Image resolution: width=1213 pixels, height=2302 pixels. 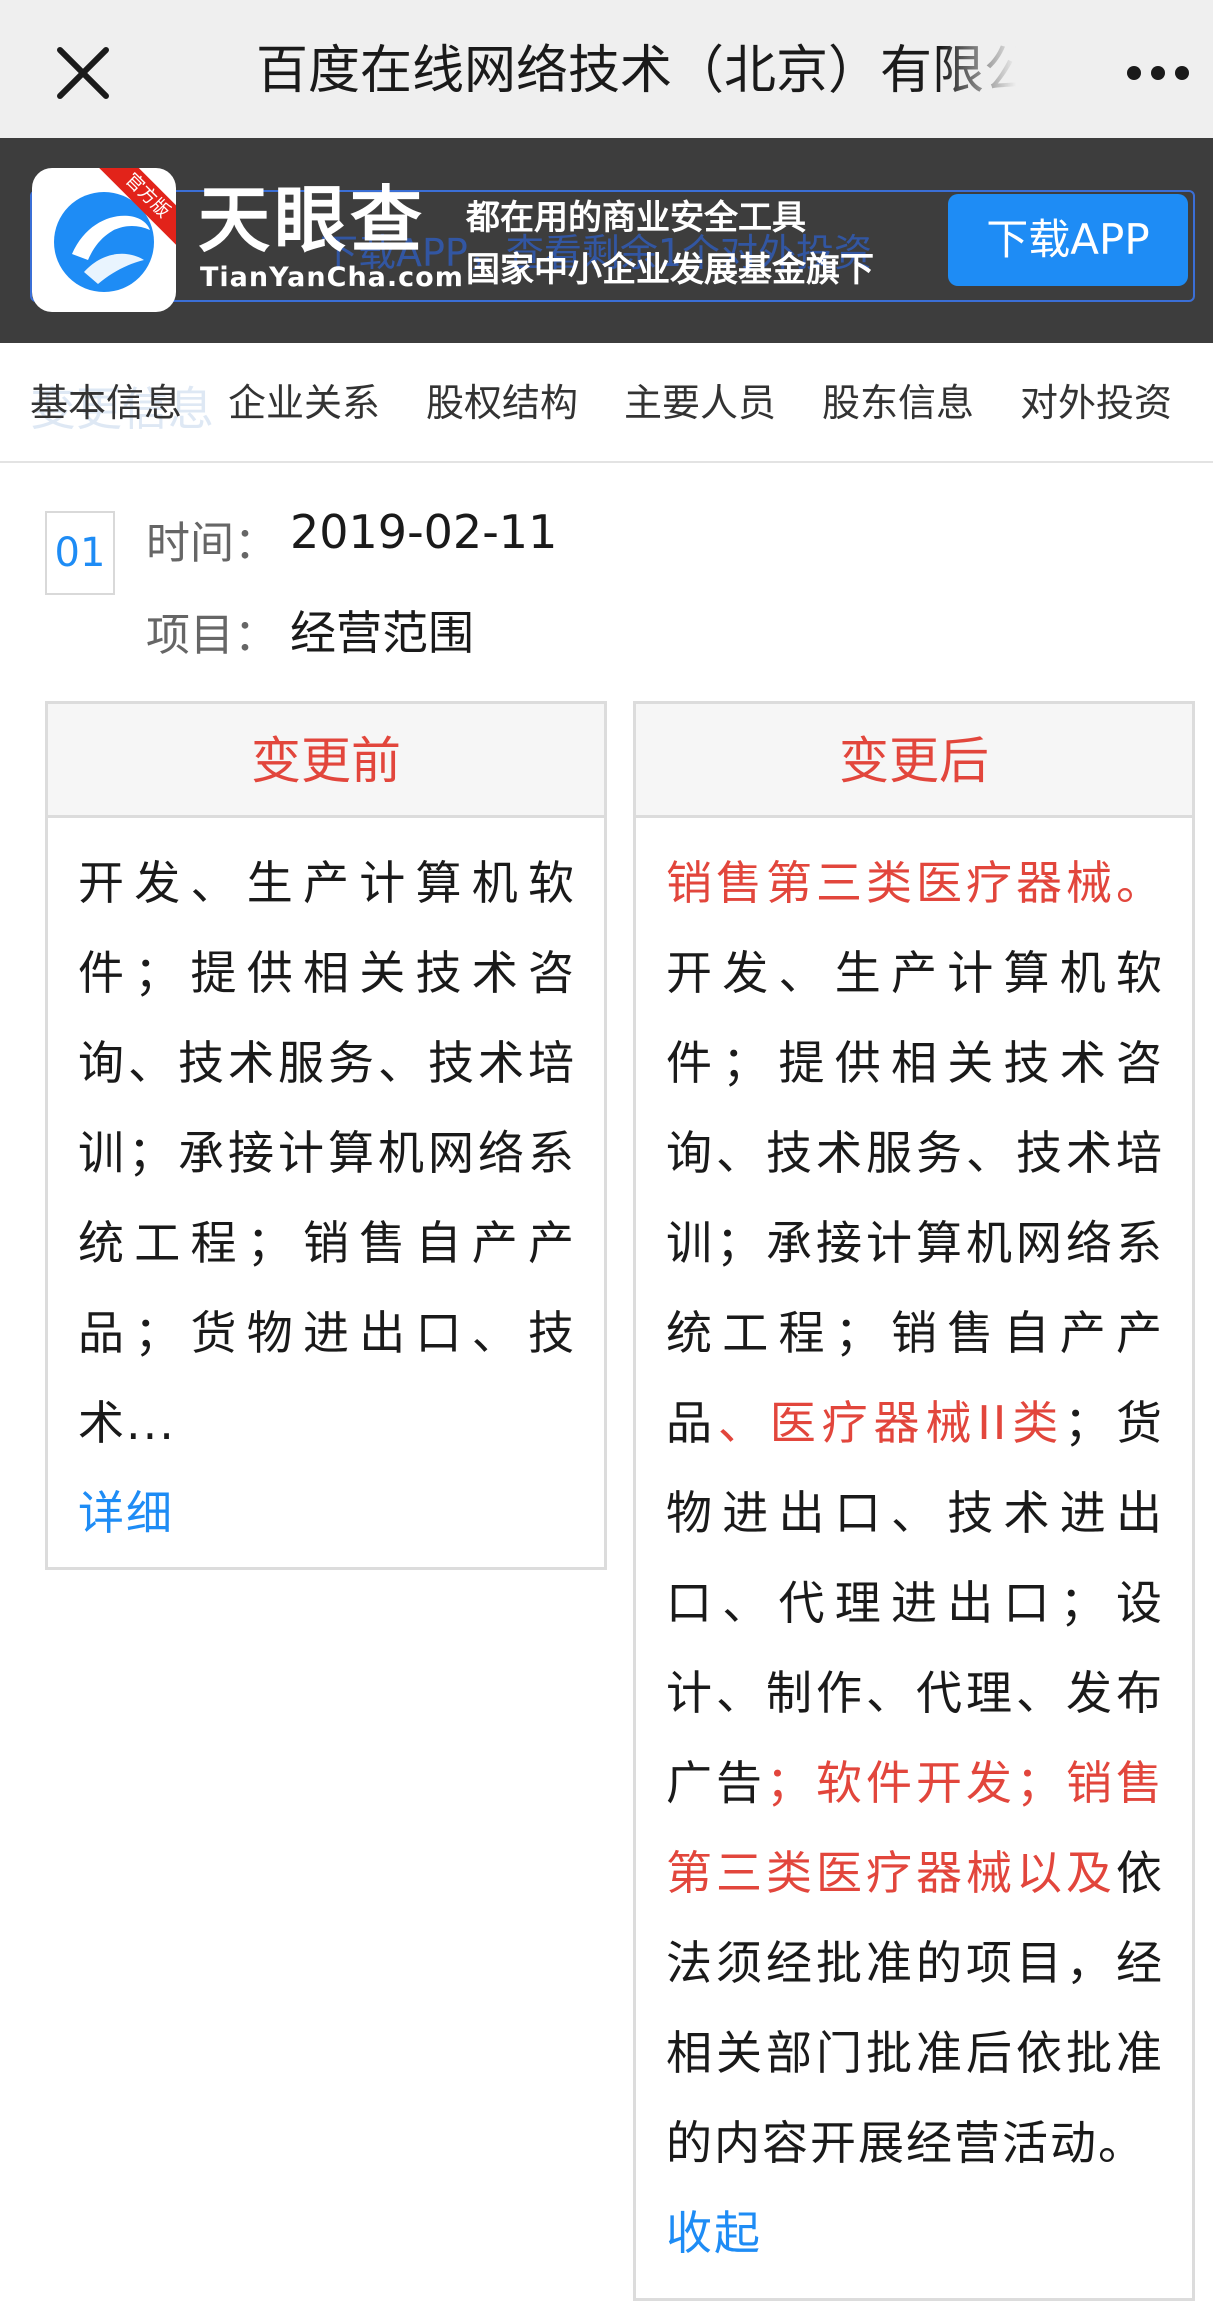 What do you see at coordinates (898, 403) in the screenshot?
I see `tab-shareholders: 股东信息` at bounding box center [898, 403].